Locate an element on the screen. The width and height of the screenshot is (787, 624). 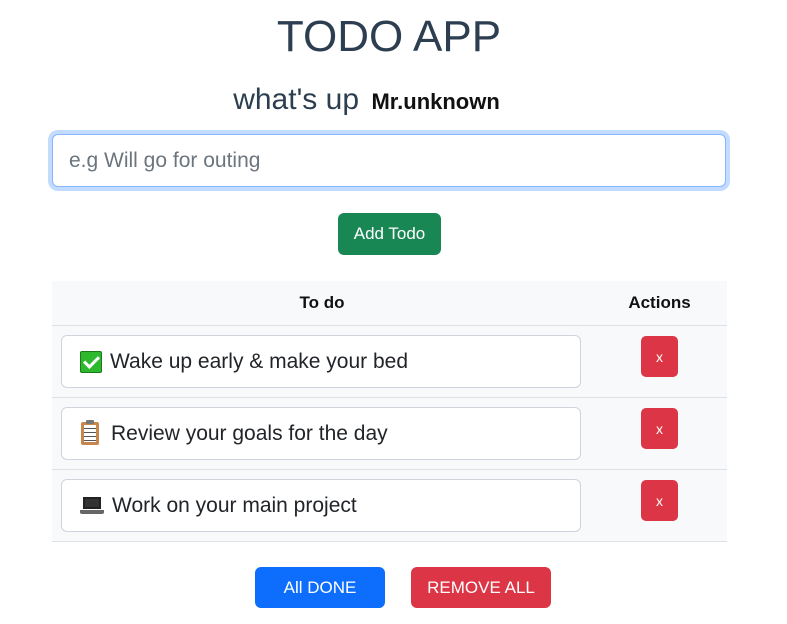
todo-cell: Wake up early & make your bed is located at coordinates (322, 357).